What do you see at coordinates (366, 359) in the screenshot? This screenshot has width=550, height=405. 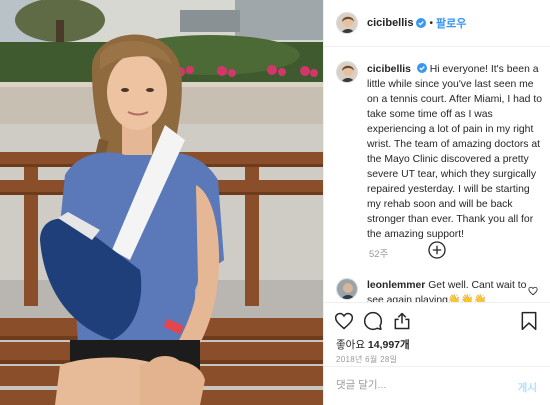 I see `post-date: 2018년 6월 28일` at bounding box center [366, 359].